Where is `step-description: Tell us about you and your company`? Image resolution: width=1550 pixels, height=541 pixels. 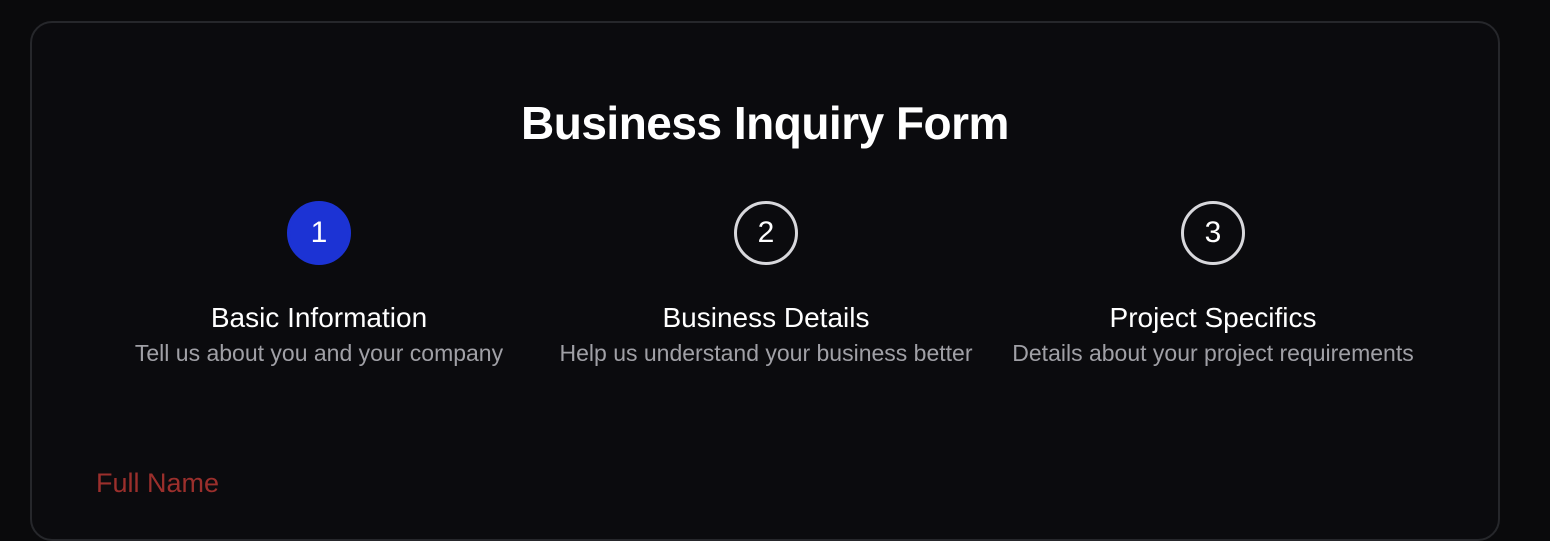 step-description: Tell us about you and your company is located at coordinates (319, 353).